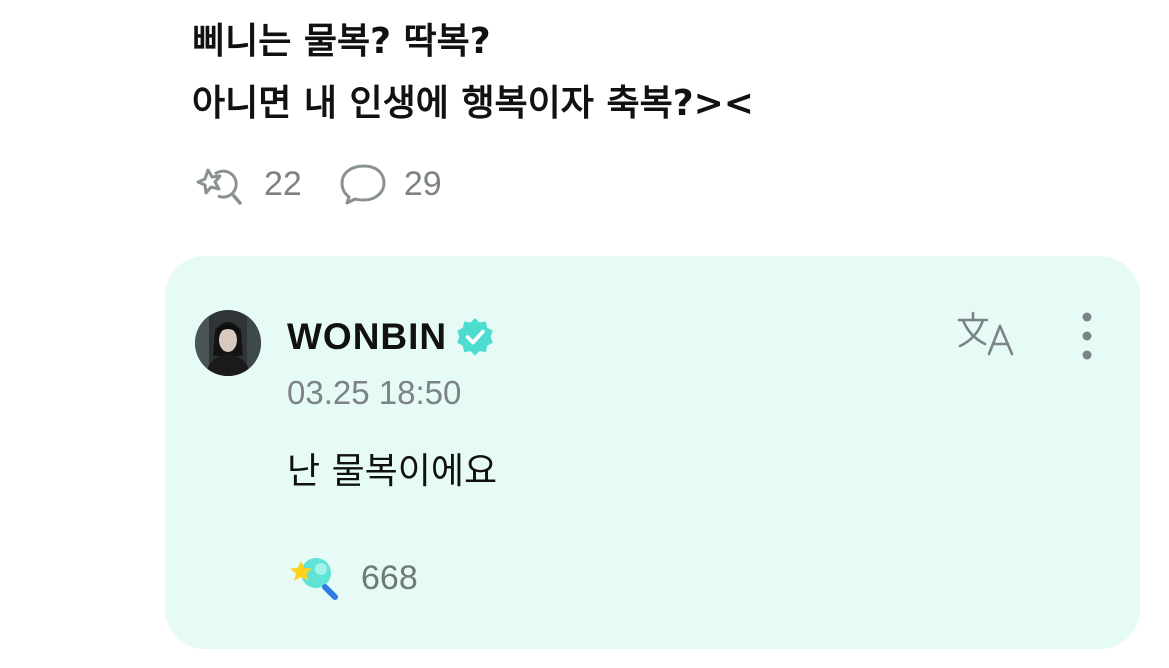  I want to click on verified-badge-icon, so click(475, 337).